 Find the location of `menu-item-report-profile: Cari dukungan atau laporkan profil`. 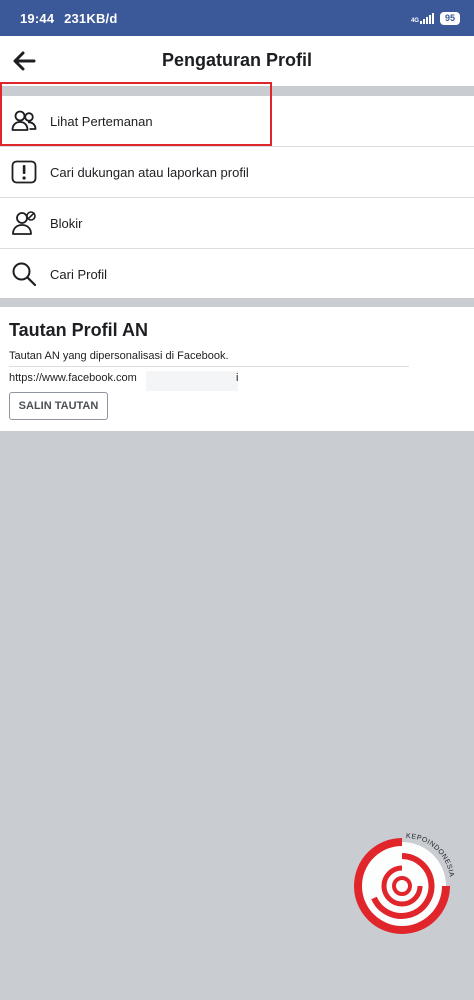

menu-item-report-profile: Cari dukungan atau laporkan profil is located at coordinates (237, 172).